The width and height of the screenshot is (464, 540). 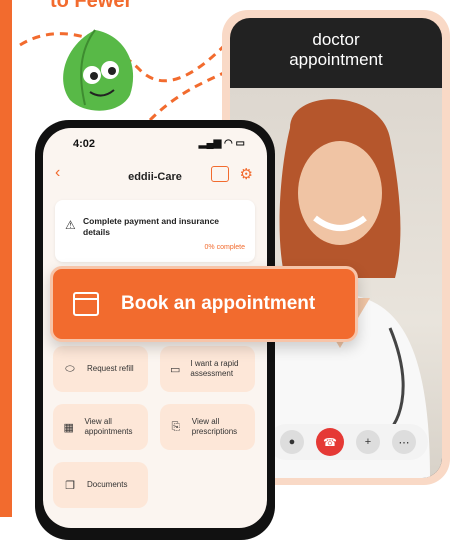 What do you see at coordinates (175, 369) in the screenshot?
I see `chat-icon: ▭` at bounding box center [175, 369].